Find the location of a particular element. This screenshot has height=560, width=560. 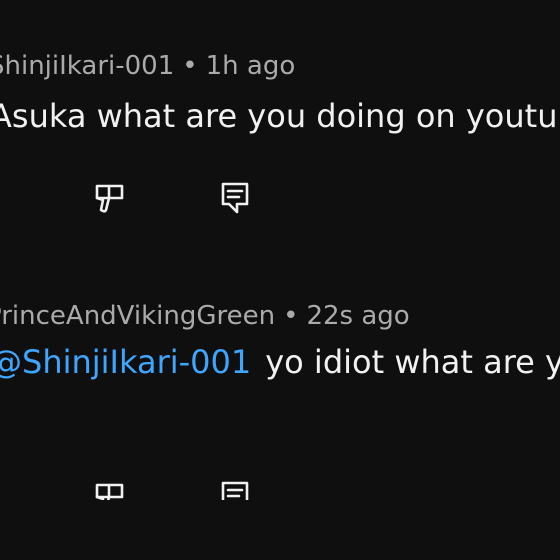

comment-meta: PrinceAndVikingGreen • 22s ago is located at coordinates (205, 316).